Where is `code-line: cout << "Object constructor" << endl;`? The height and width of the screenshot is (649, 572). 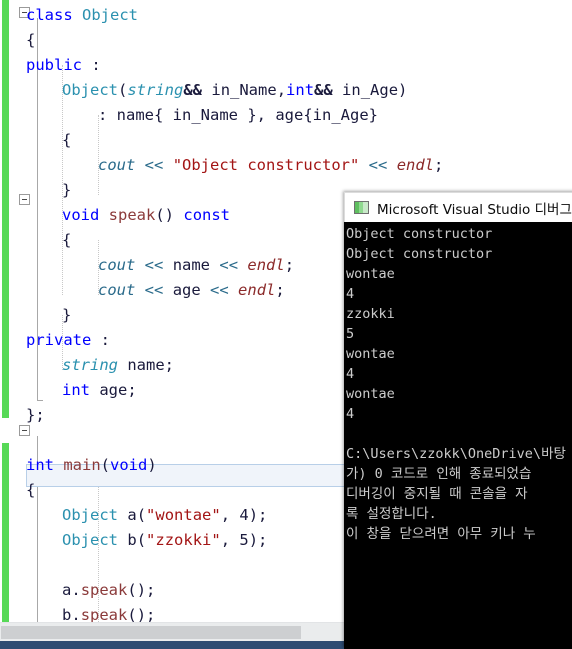
code-line: cout << "Object constructor" << endl; is located at coordinates (234, 165).